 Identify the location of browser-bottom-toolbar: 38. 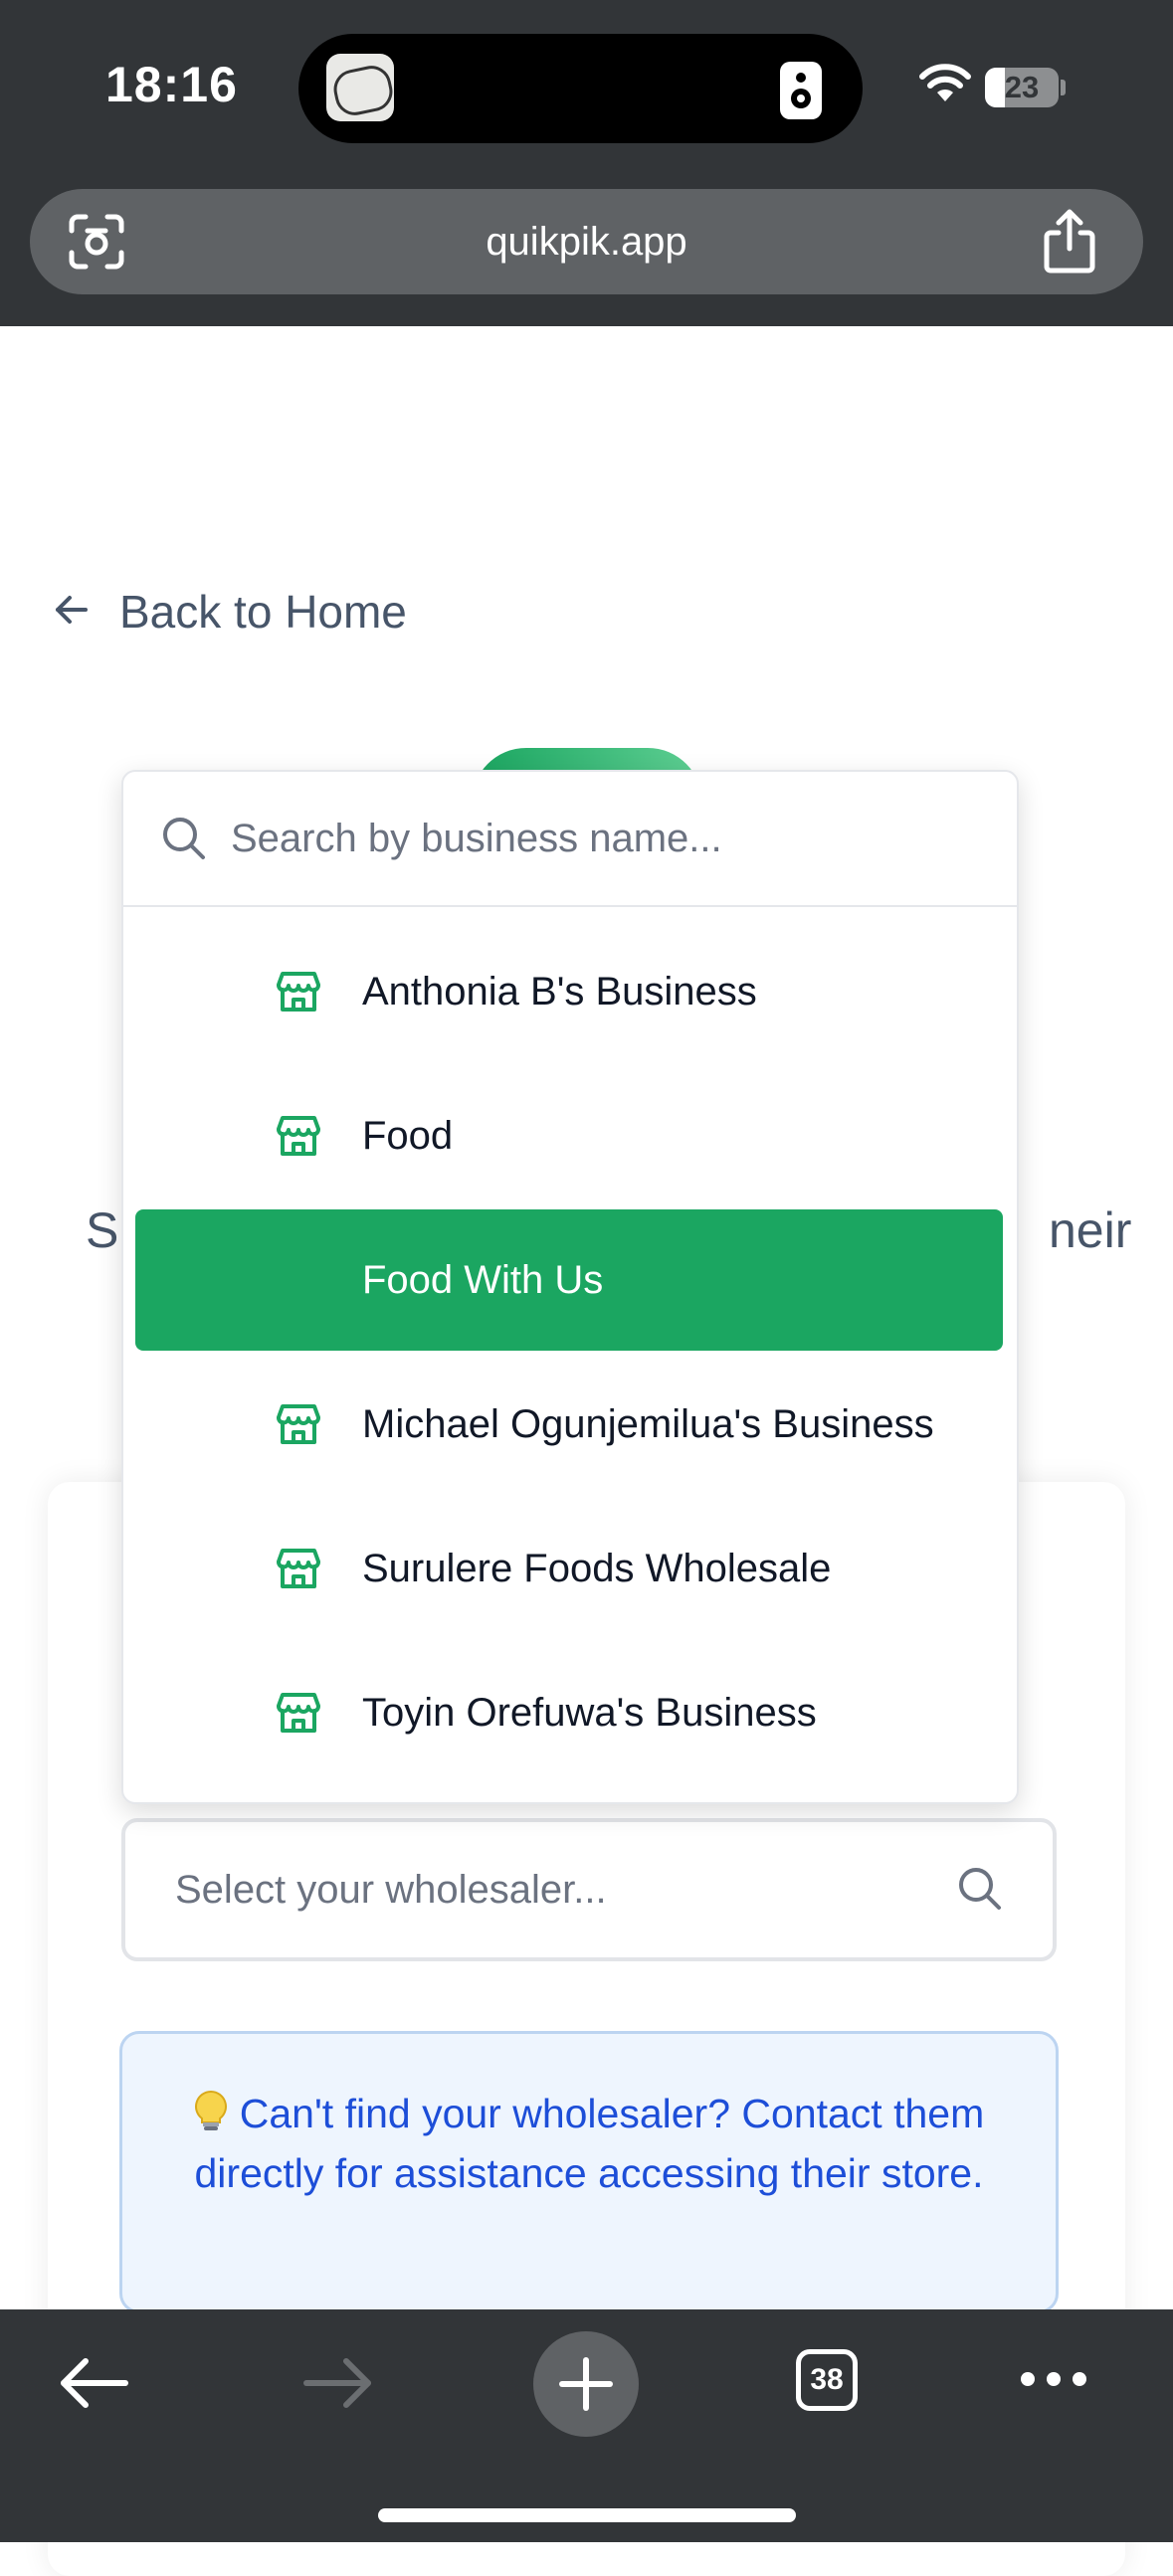
(586, 2425).